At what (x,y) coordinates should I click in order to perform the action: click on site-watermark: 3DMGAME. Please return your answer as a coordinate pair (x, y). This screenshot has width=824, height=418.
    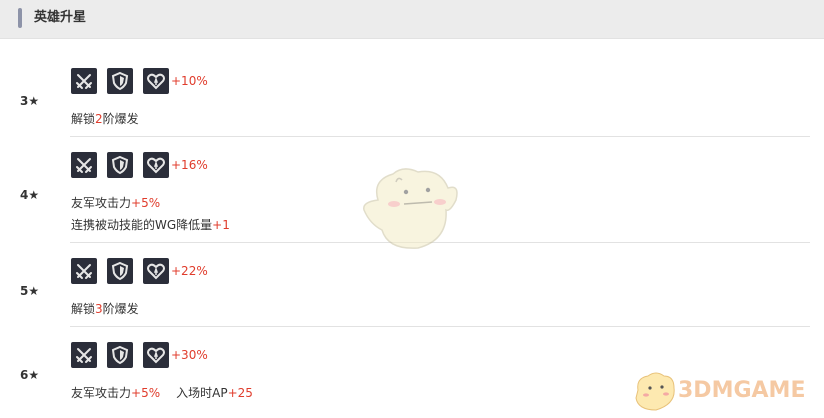
    Looking at the image, I should click on (725, 391).